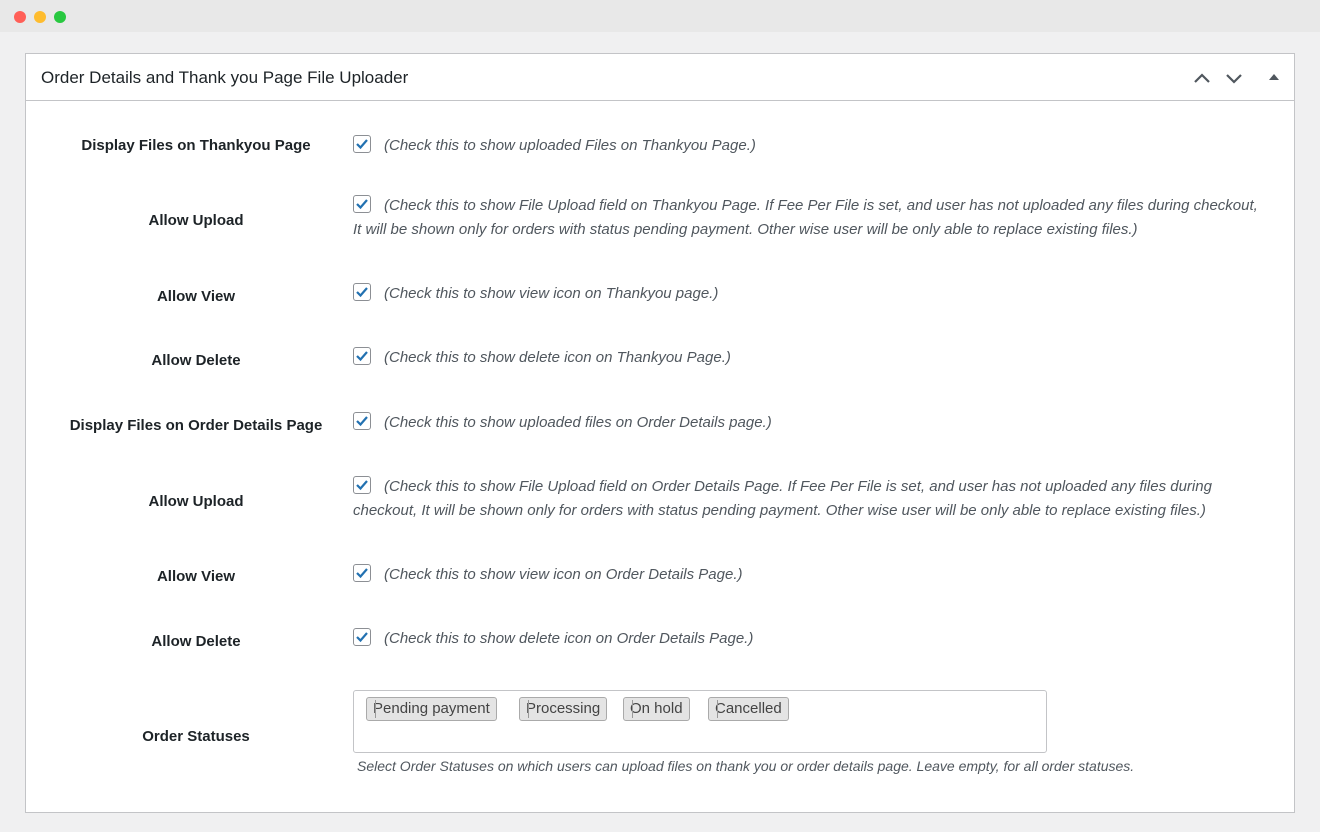  What do you see at coordinates (660, 16) in the screenshot?
I see `window-titlebar` at bounding box center [660, 16].